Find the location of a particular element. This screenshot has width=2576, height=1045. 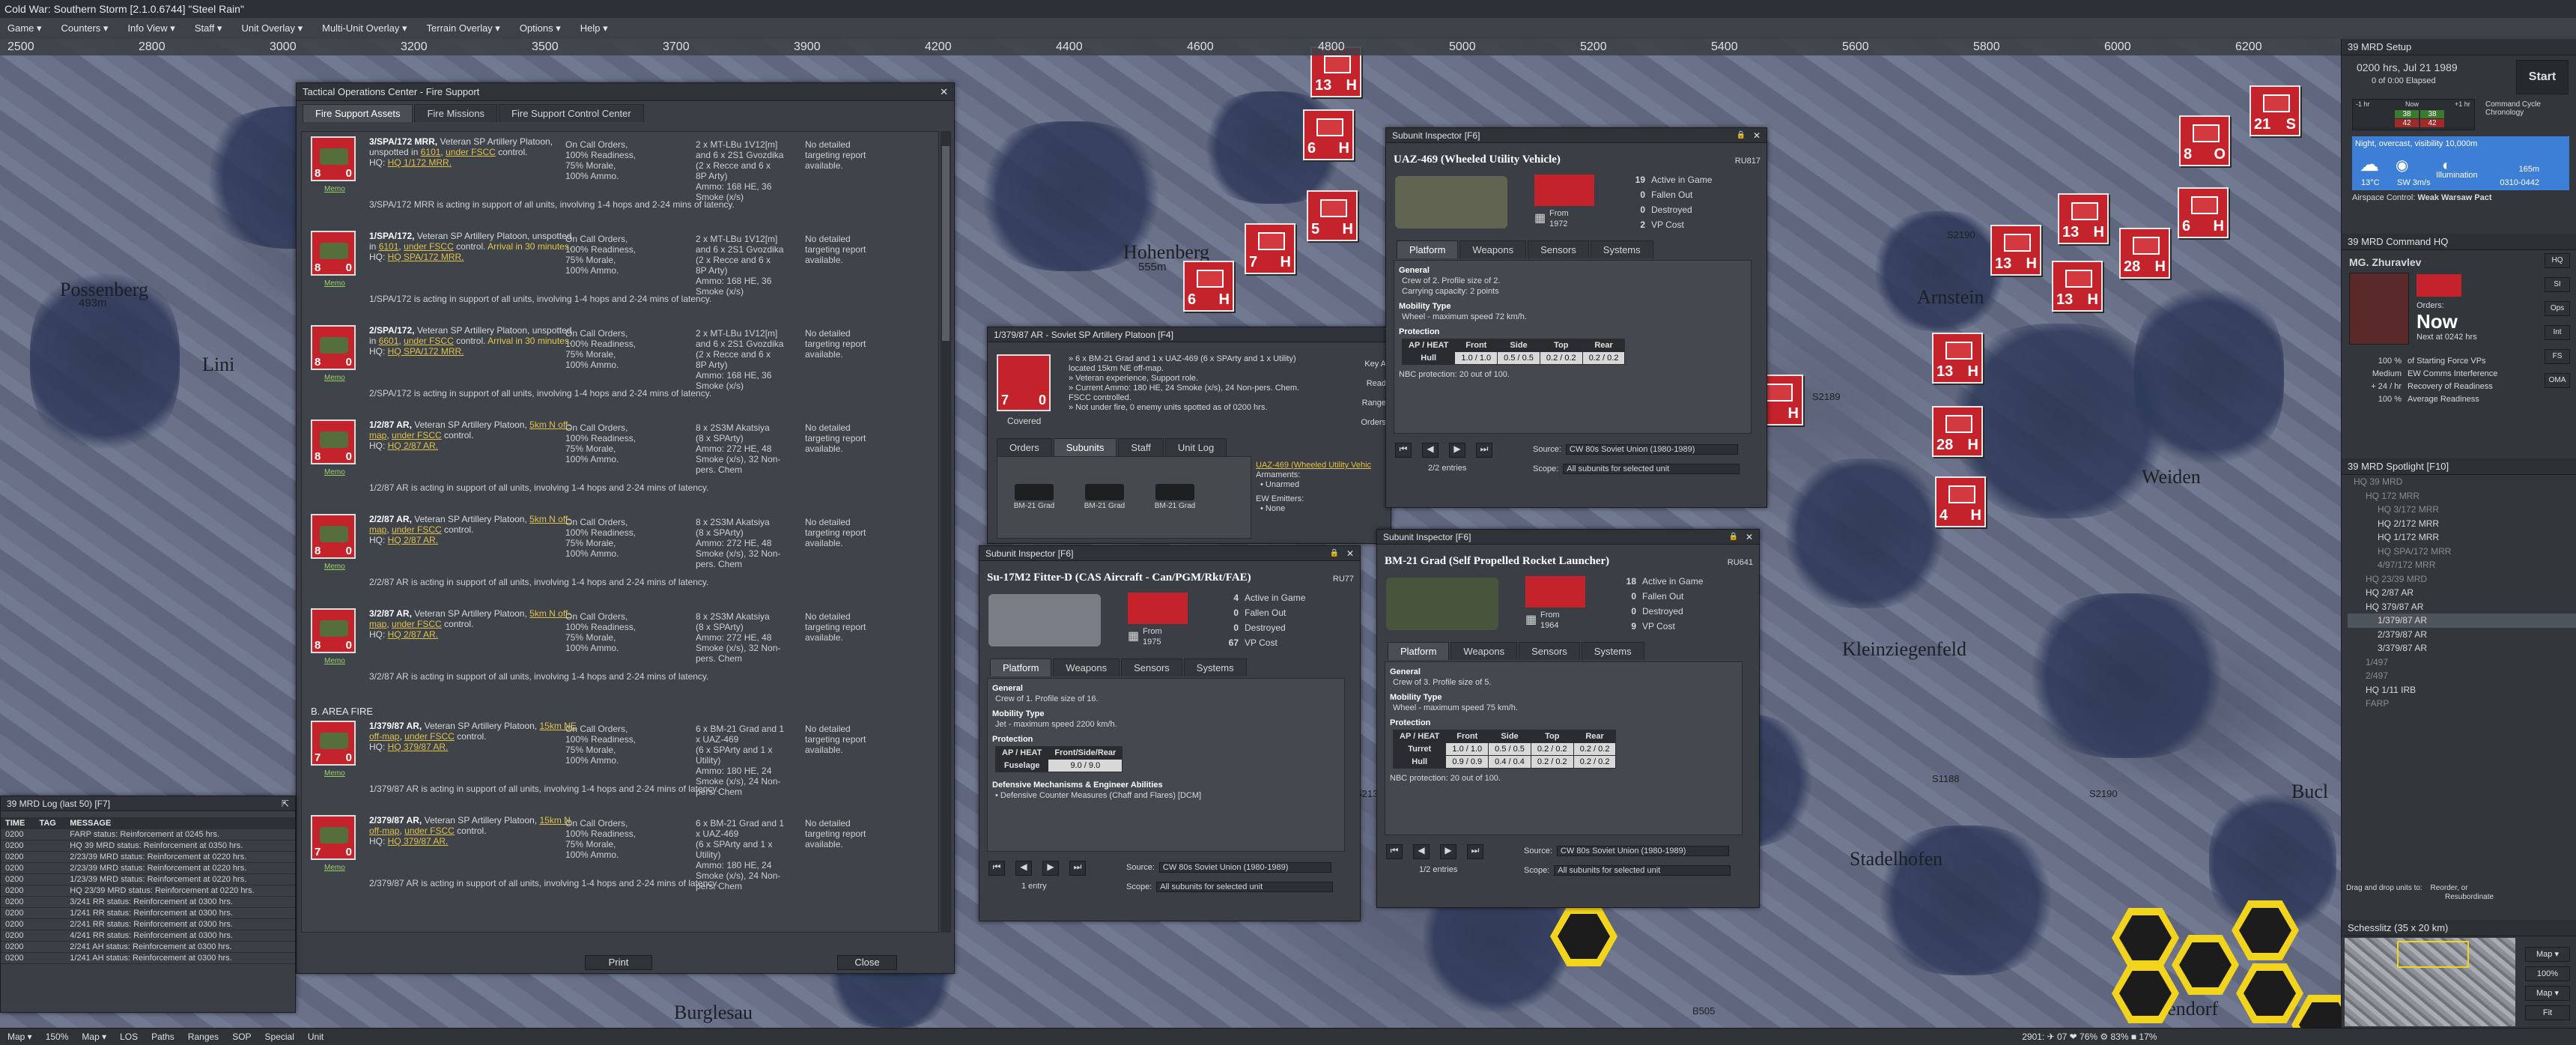

oob-item: 1/379/87 AR is located at coordinates (2462, 621).